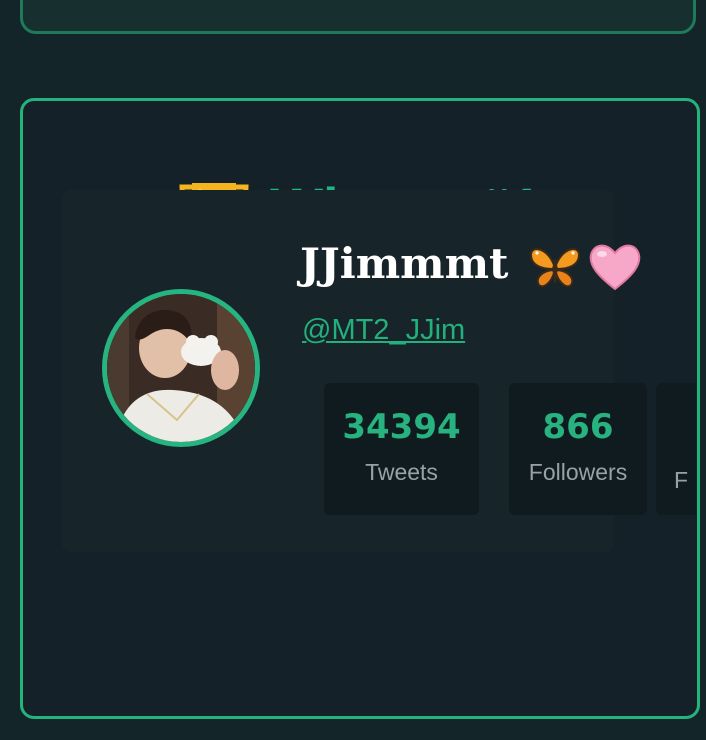 The height and width of the screenshot is (740, 706). What do you see at coordinates (578, 472) in the screenshot?
I see `stat-label: Followers` at bounding box center [578, 472].